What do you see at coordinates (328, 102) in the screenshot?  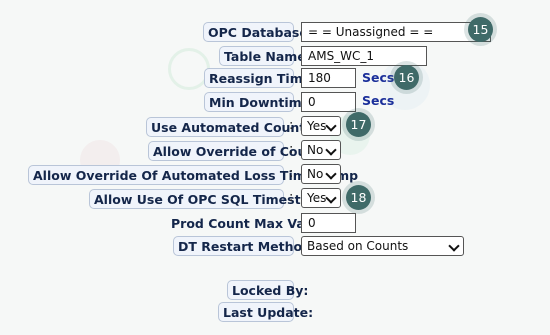 I see `min-downtime-input: 0` at bounding box center [328, 102].